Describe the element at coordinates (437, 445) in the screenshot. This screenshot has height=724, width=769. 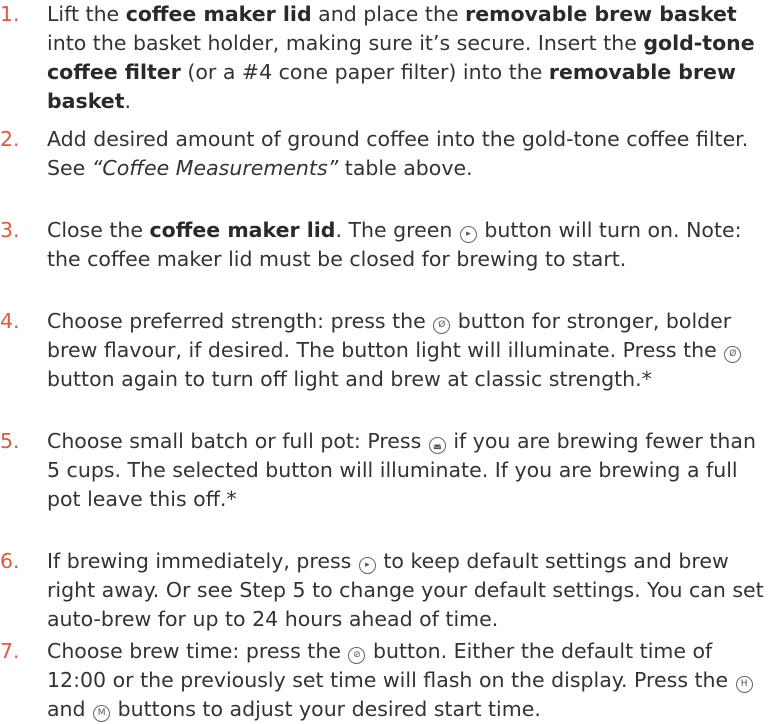
I see `small-batch-icon: ◛` at that location.